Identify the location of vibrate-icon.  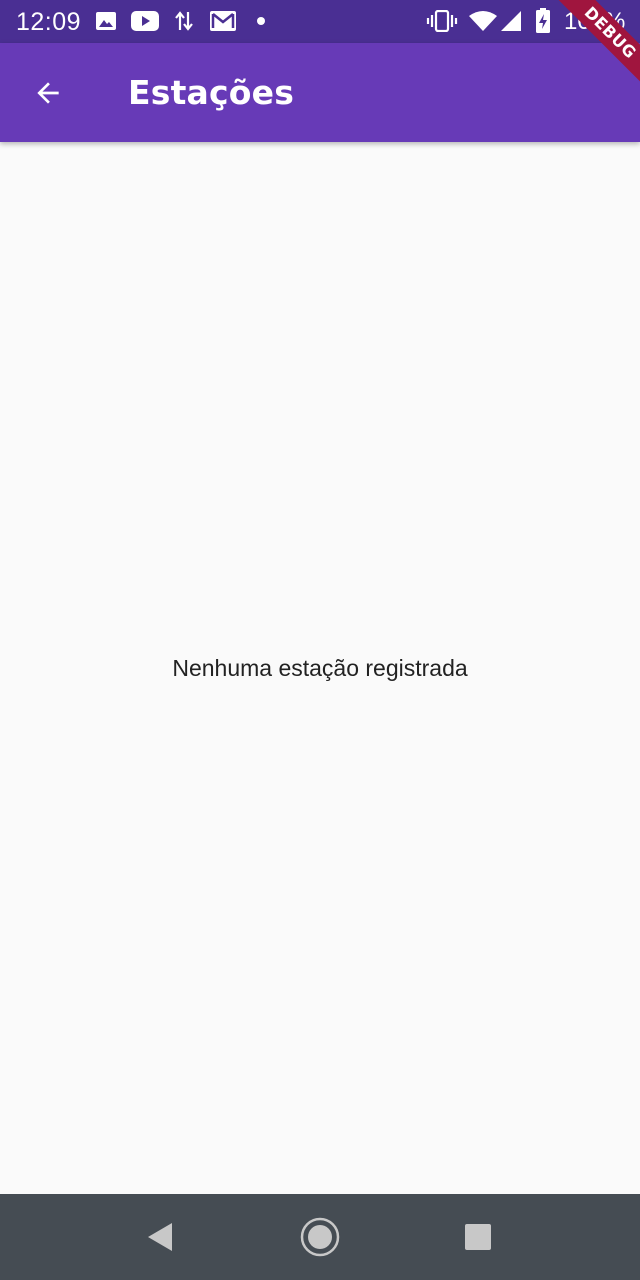
(442, 21).